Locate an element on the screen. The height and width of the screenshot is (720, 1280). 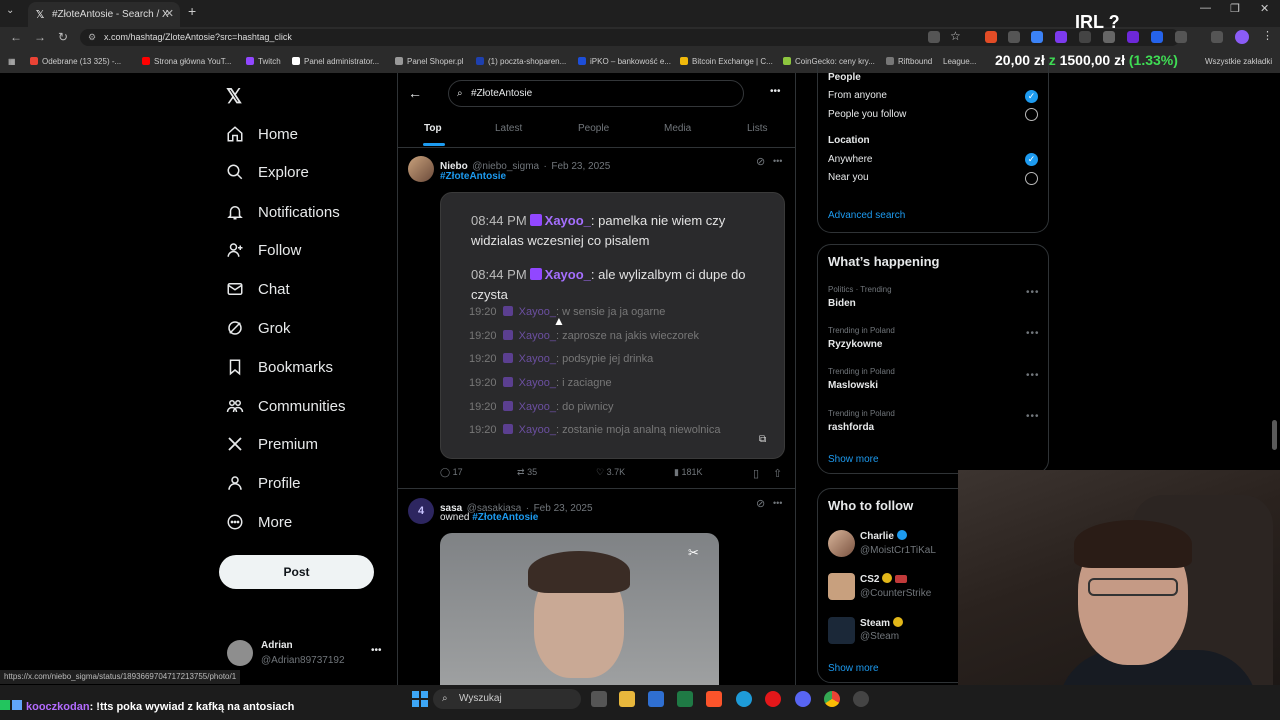
brave-icon is located at coordinates (714, 699).